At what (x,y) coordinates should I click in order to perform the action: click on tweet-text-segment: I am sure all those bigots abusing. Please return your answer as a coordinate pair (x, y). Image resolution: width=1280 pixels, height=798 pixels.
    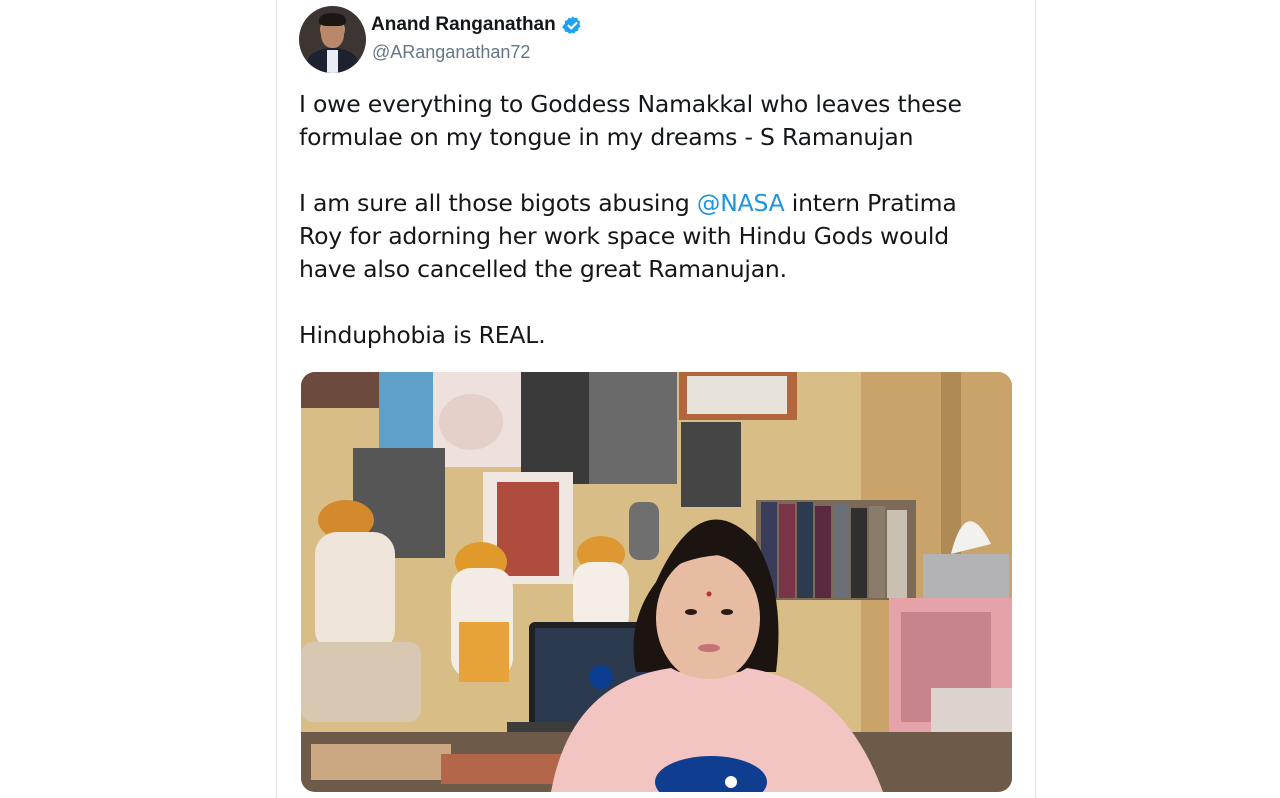
    Looking at the image, I should click on (498, 203).